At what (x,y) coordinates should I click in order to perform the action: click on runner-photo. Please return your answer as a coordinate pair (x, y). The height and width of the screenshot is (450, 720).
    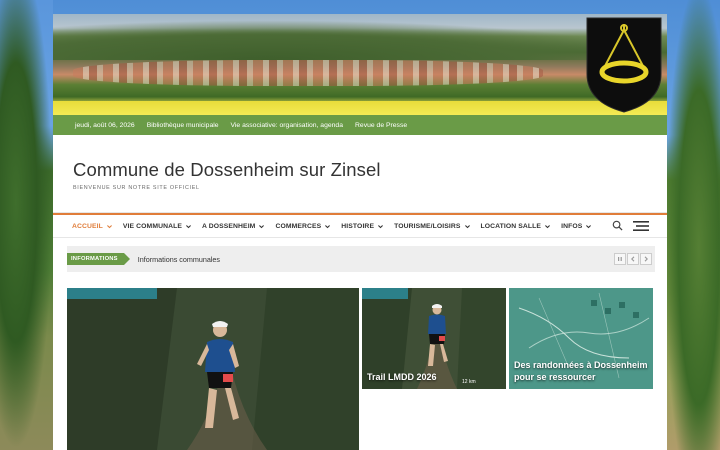
    Looking at the image, I should click on (213, 369).